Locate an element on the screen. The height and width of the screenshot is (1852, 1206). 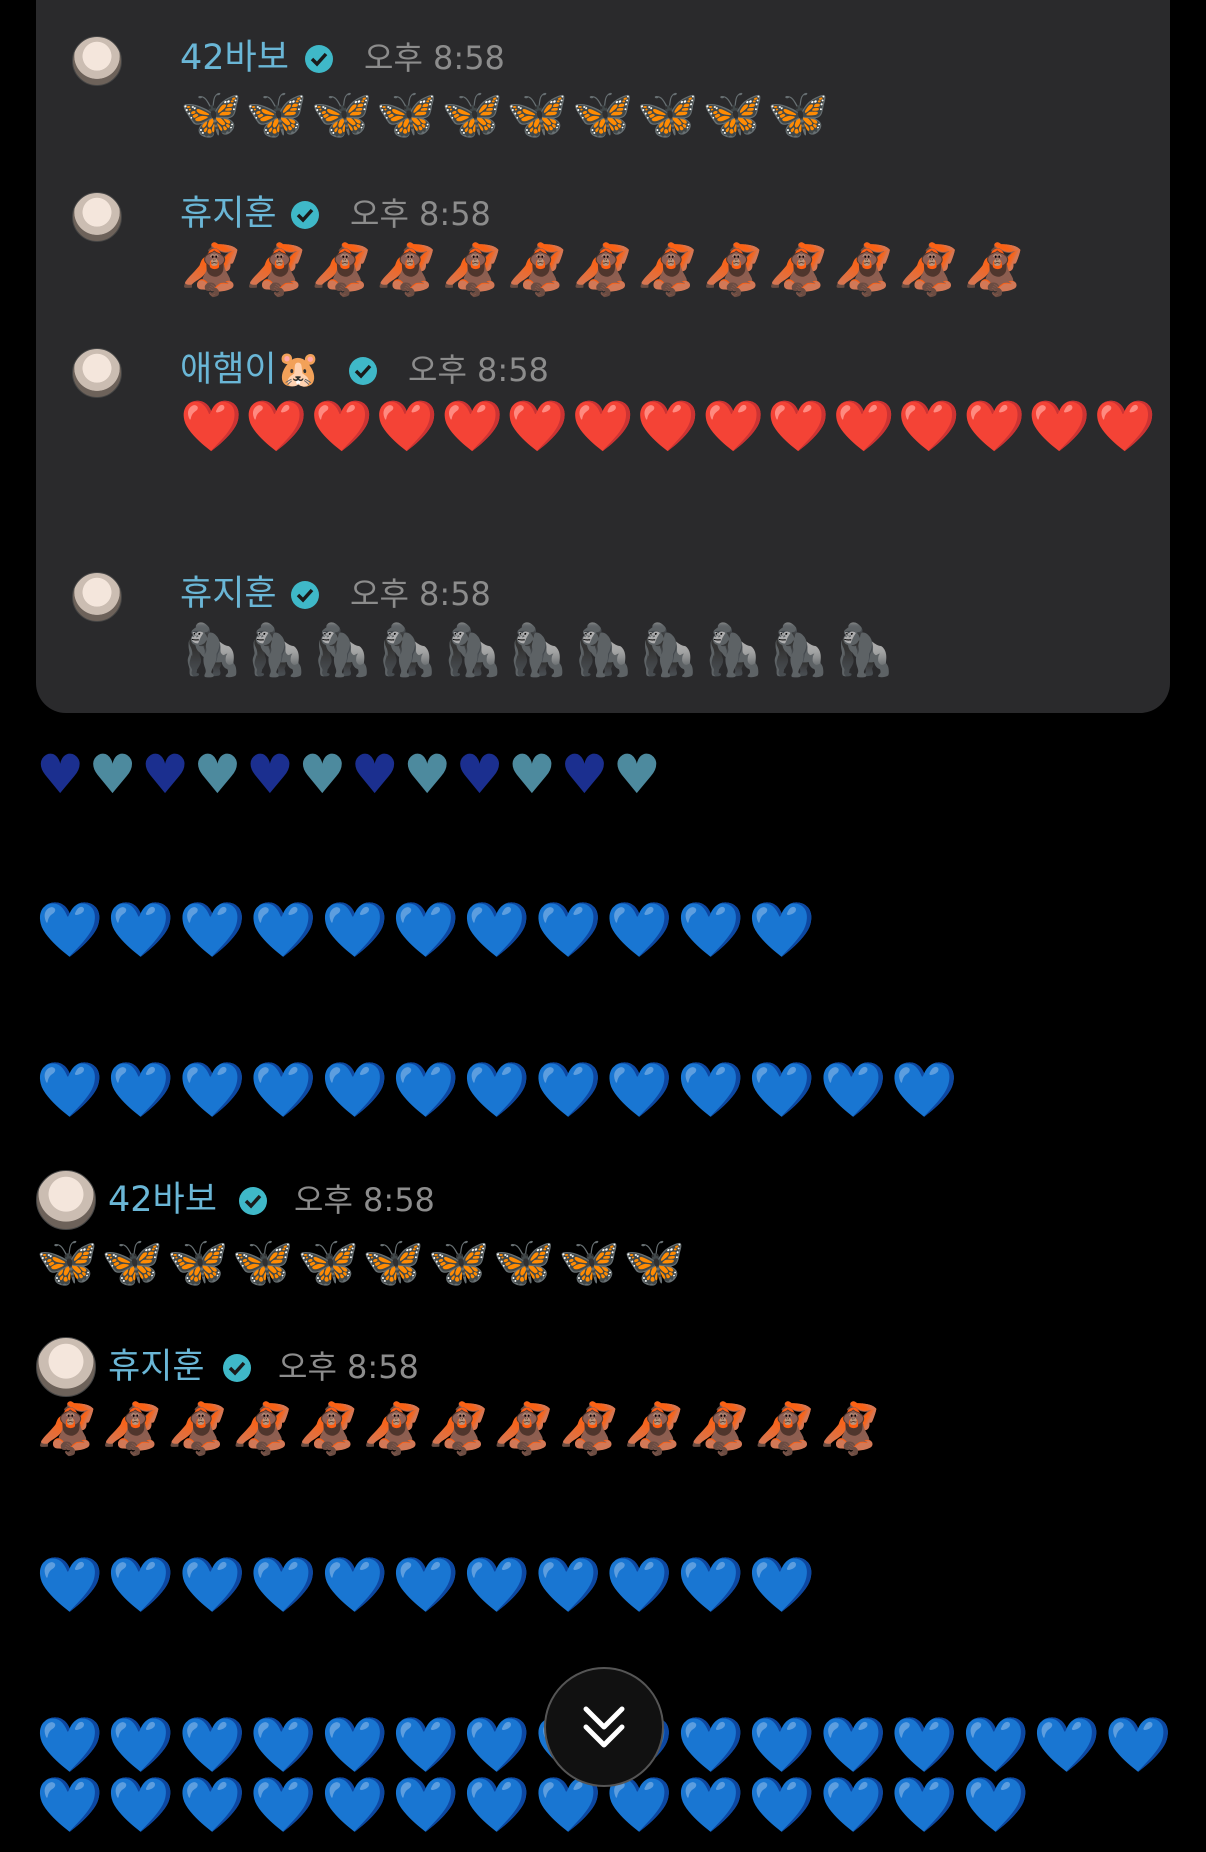
message-emojis: ❤️❤️❤️❤️❤️❤️❤️❤️❤️❤️❤️❤️❤️❤️❤️ is located at coordinates (669, 426).